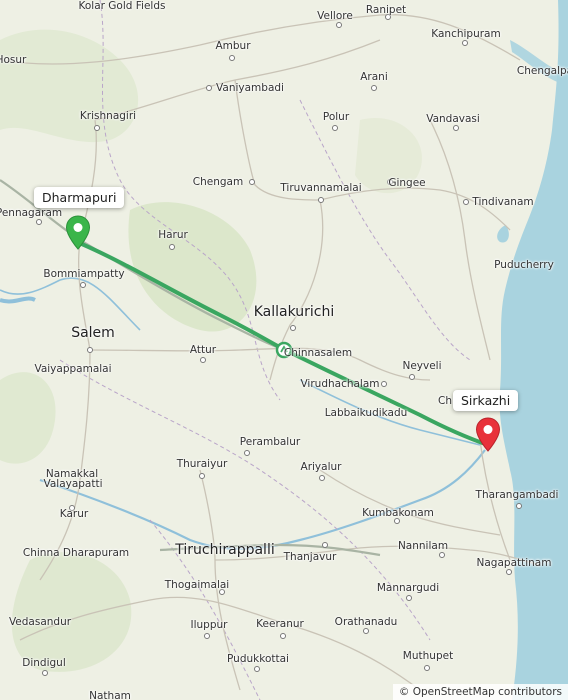 The image size is (568, 700). Describe the element at coordinates (197, 585) in the screenshot. I see `place-label: Thogaimalai` at that location.